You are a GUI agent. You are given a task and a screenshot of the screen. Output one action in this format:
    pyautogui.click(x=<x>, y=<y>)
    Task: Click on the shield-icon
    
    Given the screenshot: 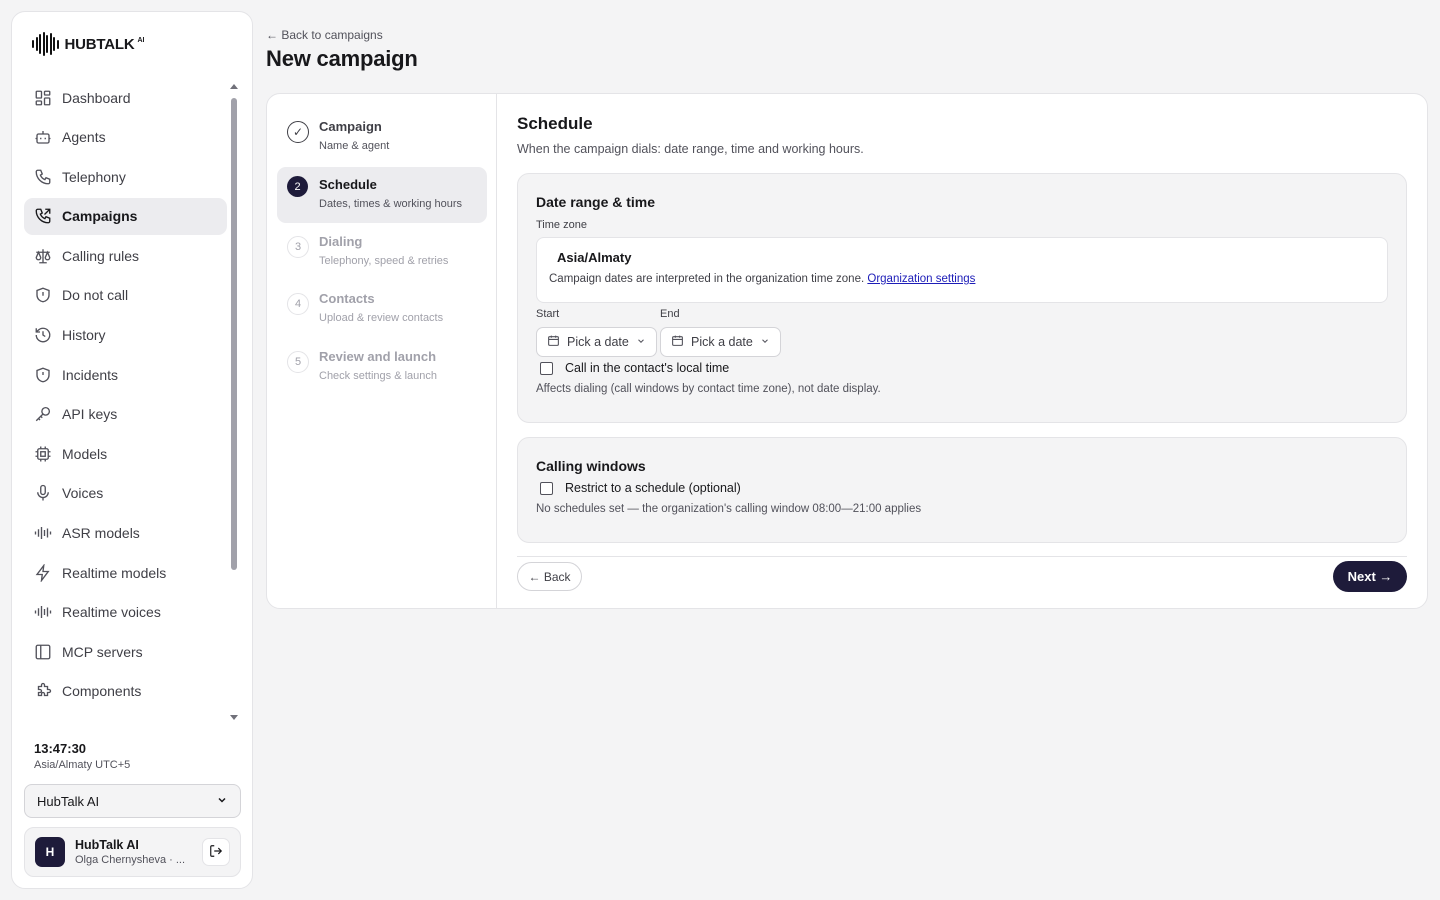 What is the action you would take?
    pyautogui.click(x=43, y=295)
    